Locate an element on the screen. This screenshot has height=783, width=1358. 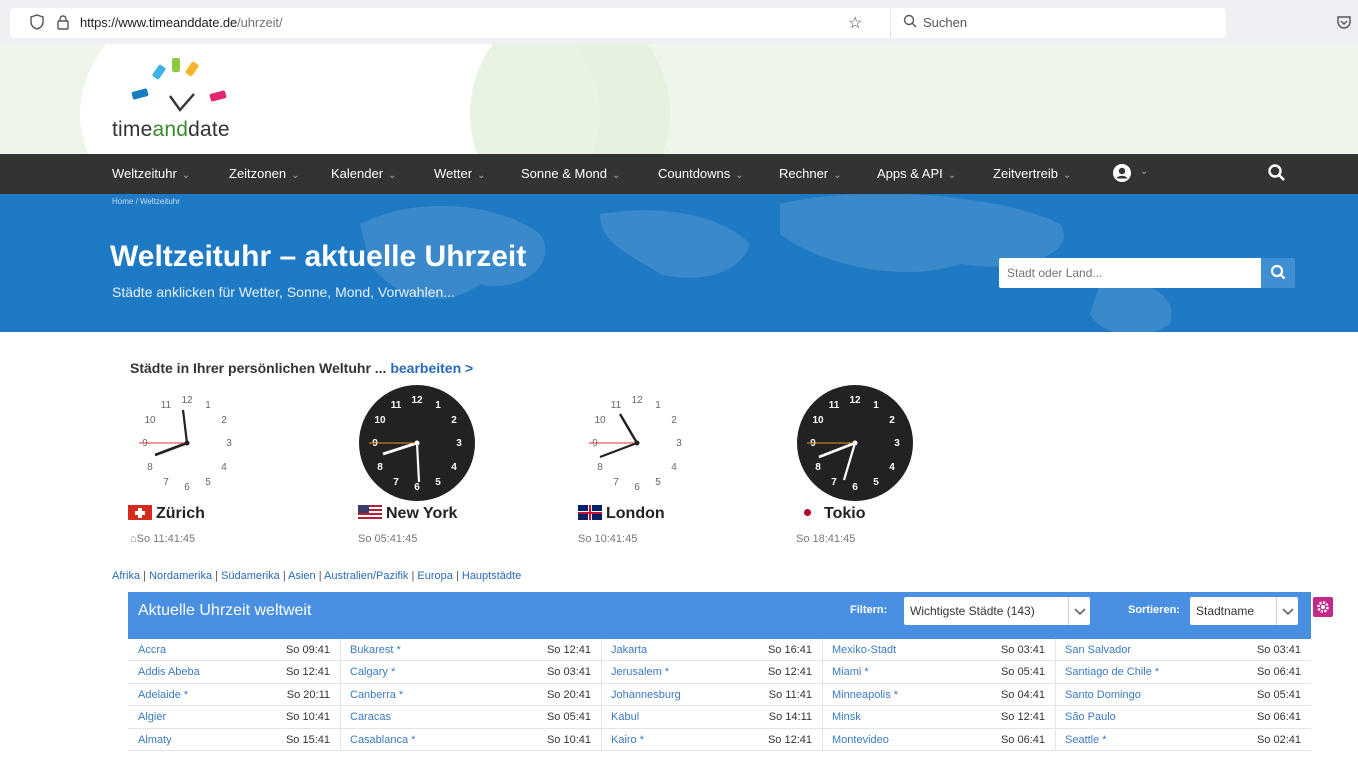
city-link: Mexiko-Stadt is located at coordinates (864, 650).